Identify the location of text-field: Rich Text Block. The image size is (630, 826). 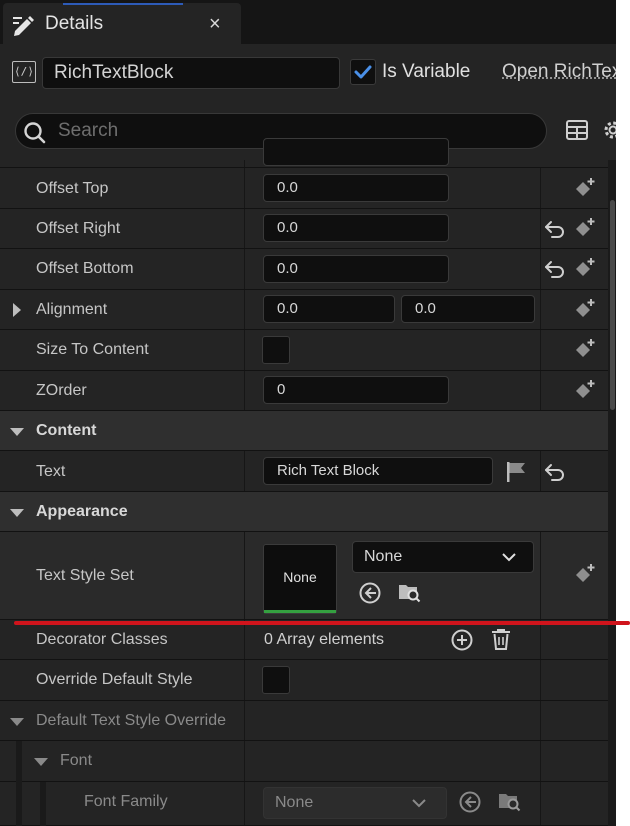
(378, 471).